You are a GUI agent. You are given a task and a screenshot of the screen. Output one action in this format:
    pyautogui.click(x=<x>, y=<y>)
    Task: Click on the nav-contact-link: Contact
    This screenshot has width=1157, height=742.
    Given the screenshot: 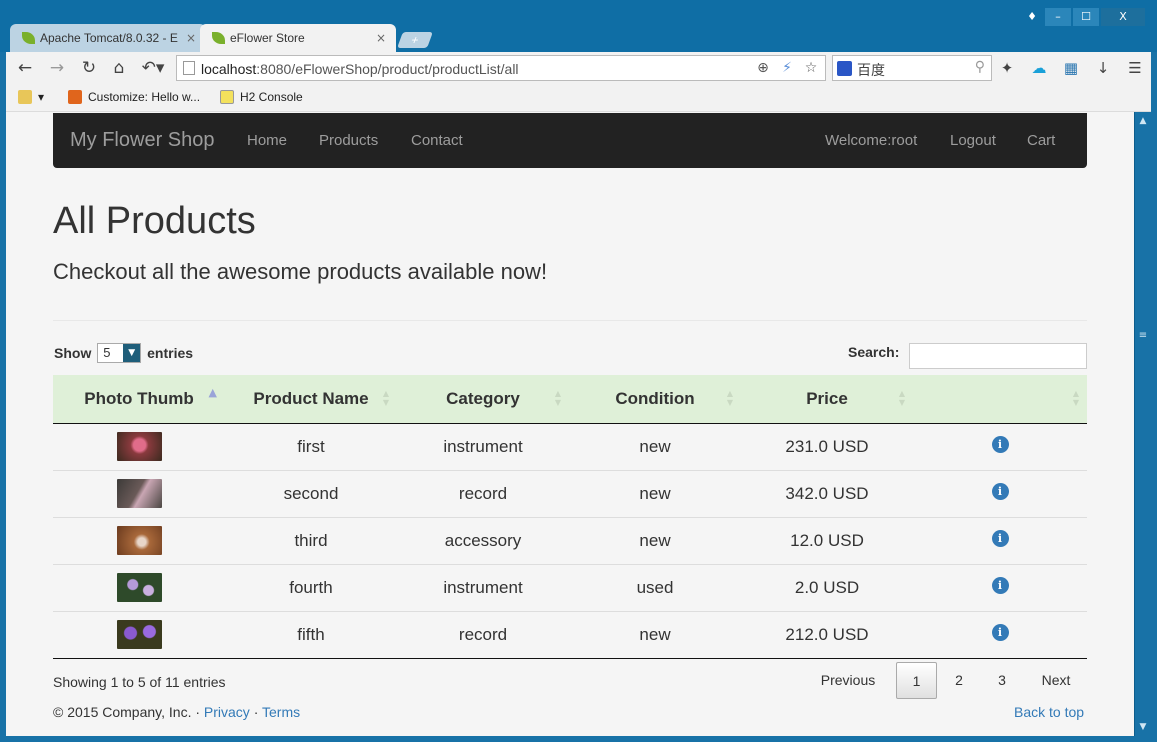 What is the action you would take?
    pyautogui.click(x=437, y=140)
    